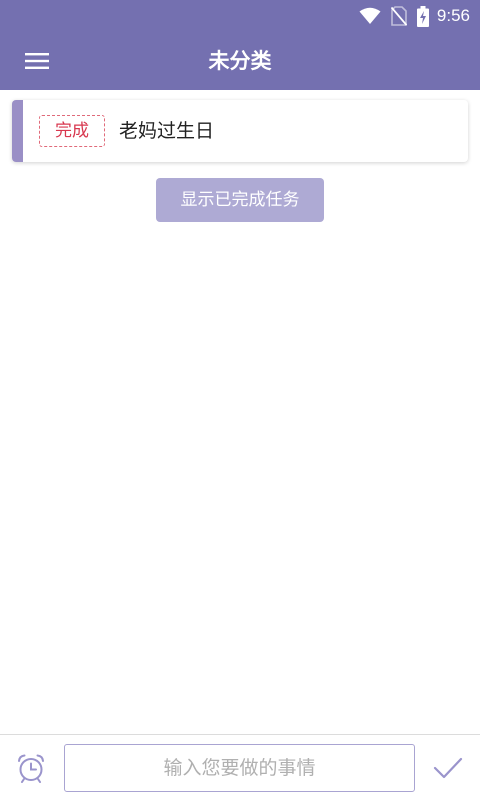 The height and width of the screenshot is (800, 480). What do you see at coordinates (398, 16) in the screenshot?
I see `no-sim-icon` at bounding box center [398, 16].